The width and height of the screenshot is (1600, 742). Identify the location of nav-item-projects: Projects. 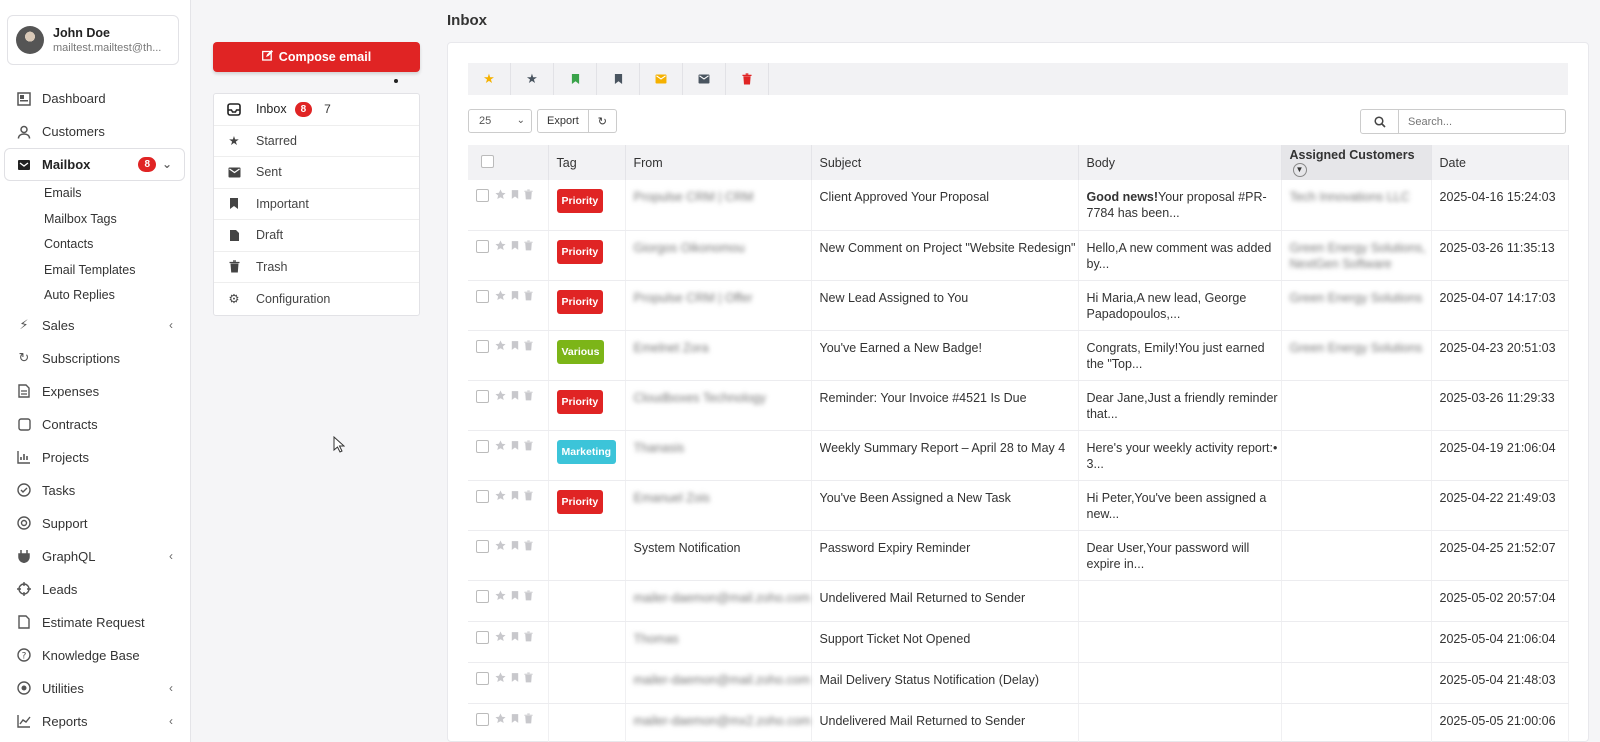
(95, 457).